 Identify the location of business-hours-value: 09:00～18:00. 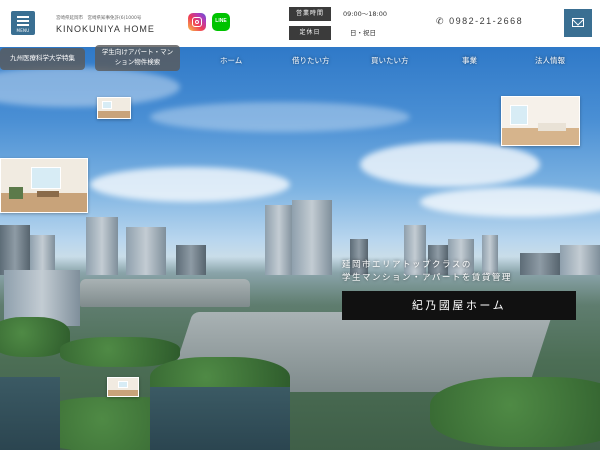
(365, 14).